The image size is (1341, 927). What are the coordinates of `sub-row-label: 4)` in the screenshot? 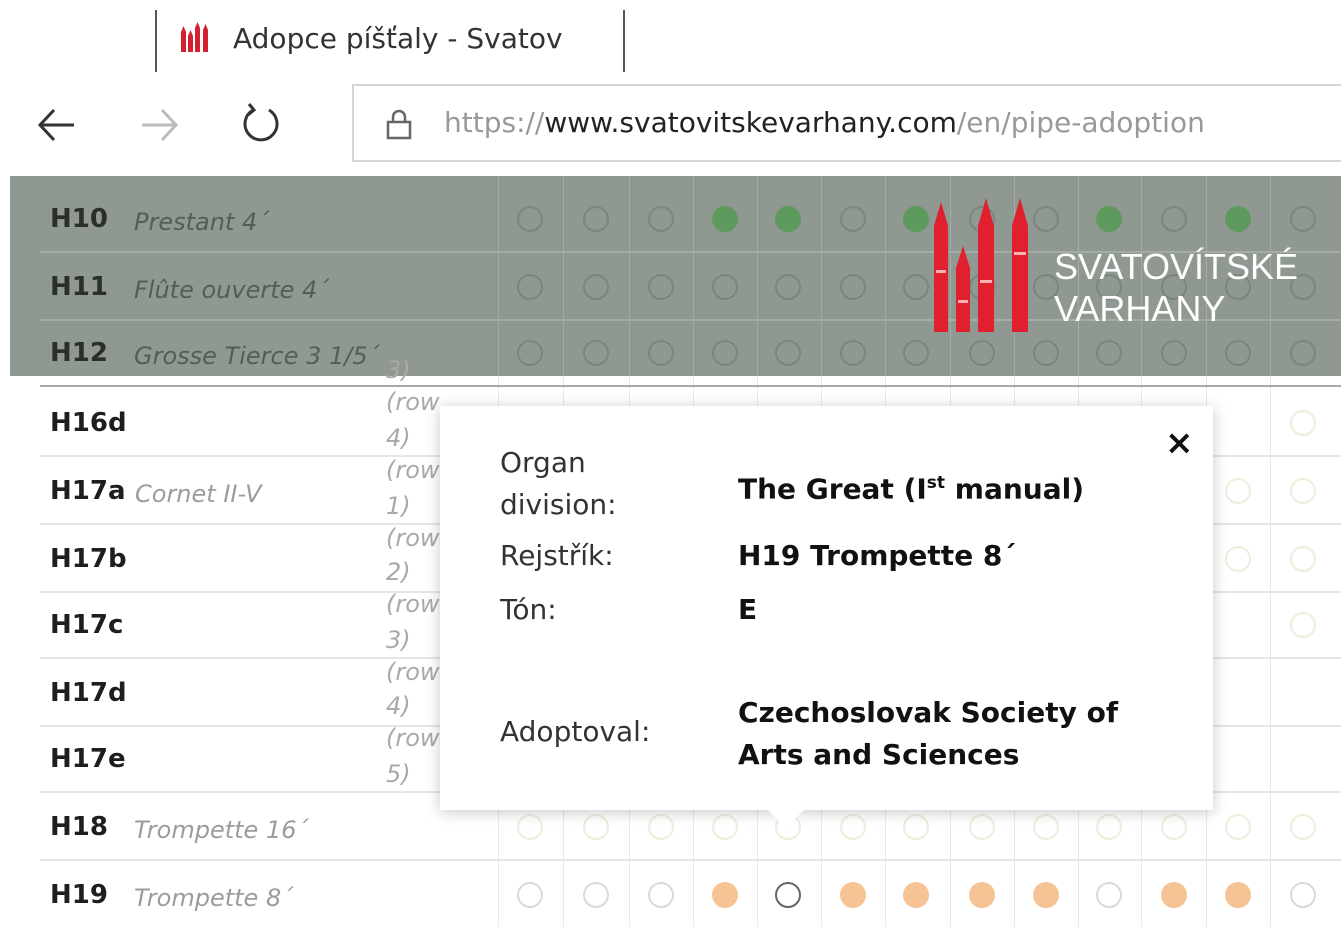 It's located at (398, 438).